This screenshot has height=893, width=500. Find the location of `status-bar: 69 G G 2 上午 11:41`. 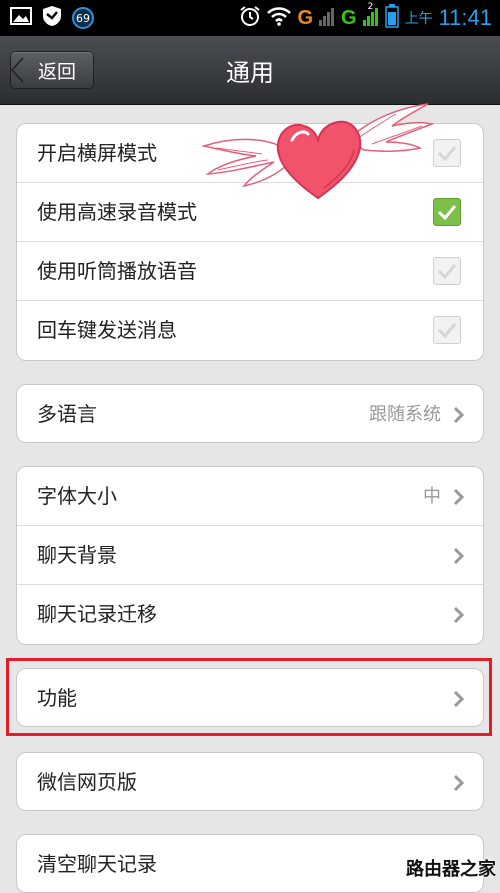

status-bar: 69 G G 2 上午 11:41 is located at coordinates (250, 18).